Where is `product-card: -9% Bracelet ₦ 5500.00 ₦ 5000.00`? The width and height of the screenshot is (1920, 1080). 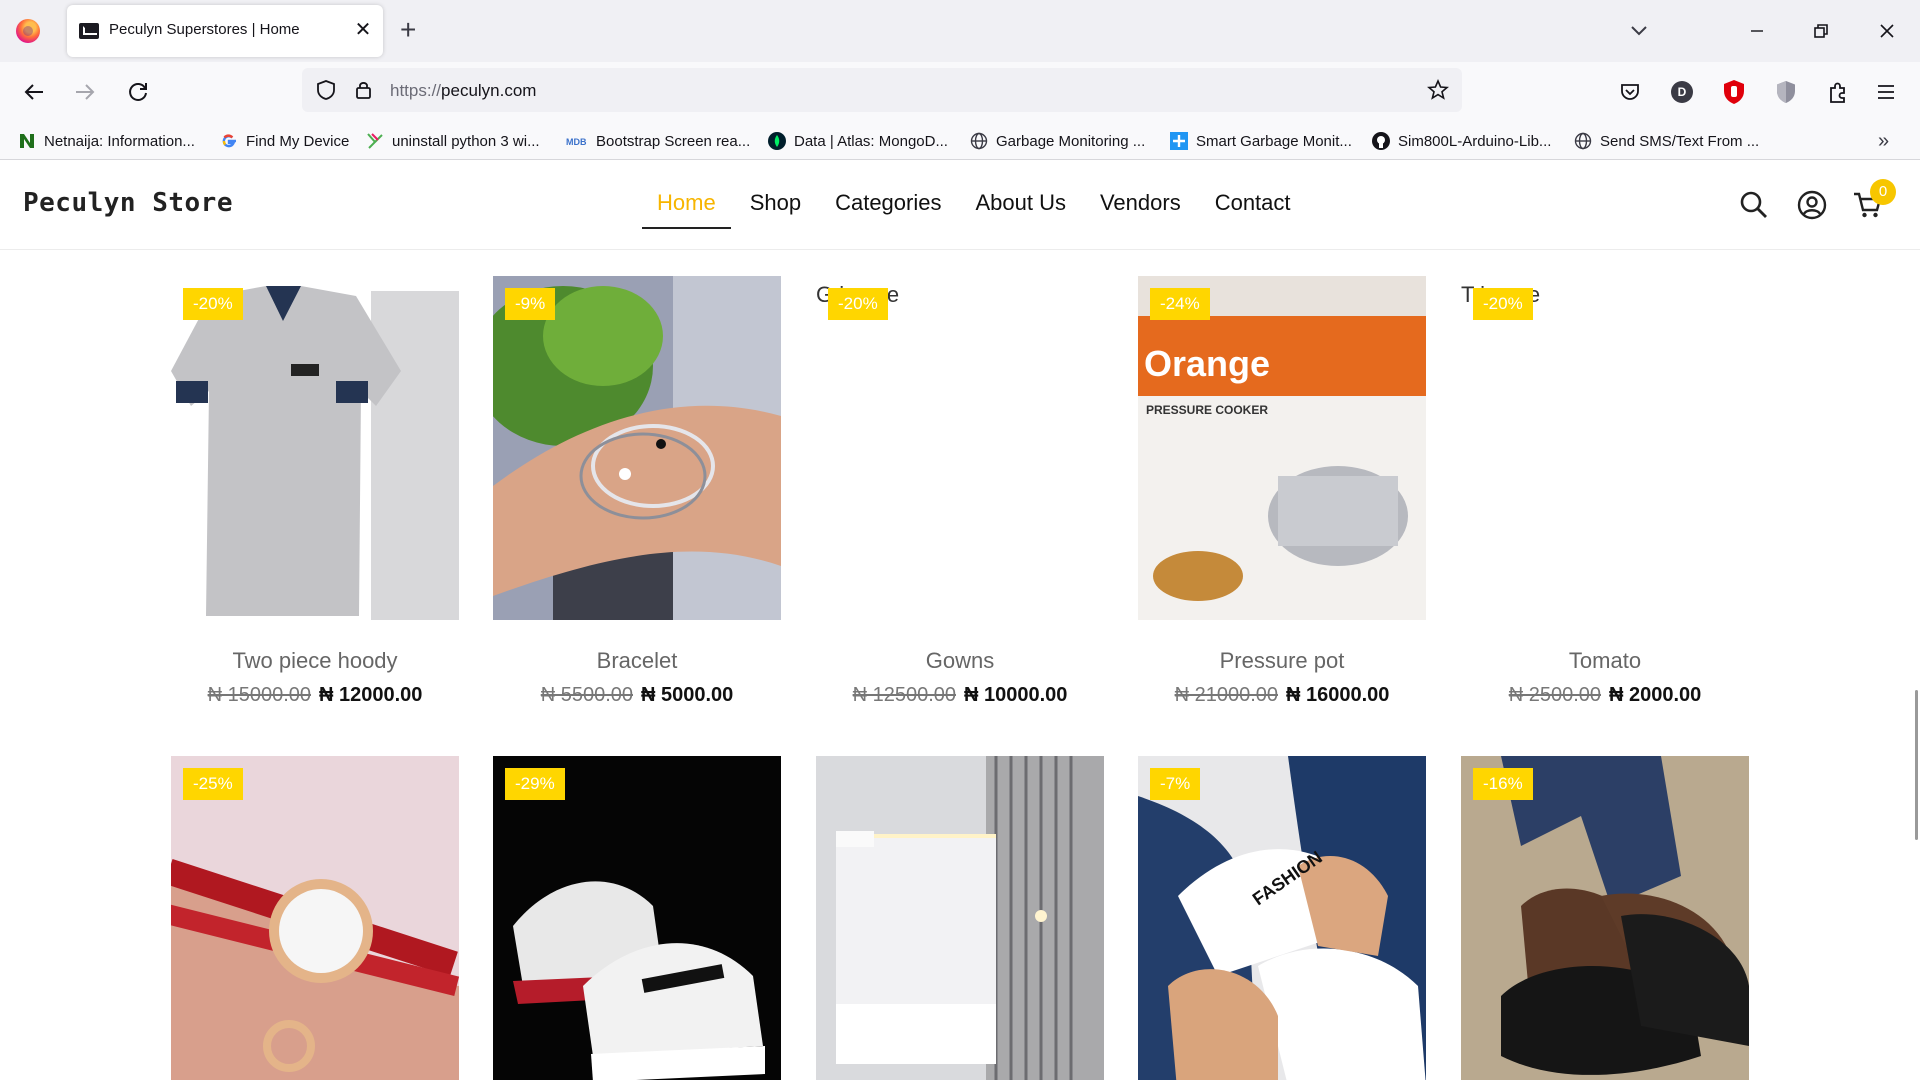 product-card: -9% Bracelet ₦ 5500.00 ₦ 5000.00 is located at coordinates (637, 491).